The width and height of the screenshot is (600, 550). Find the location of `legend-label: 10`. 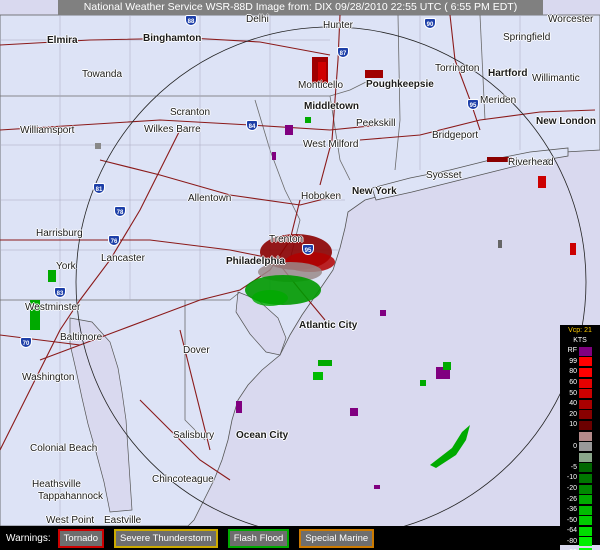

legend-label: 10 is located at coordinates (573, 425).